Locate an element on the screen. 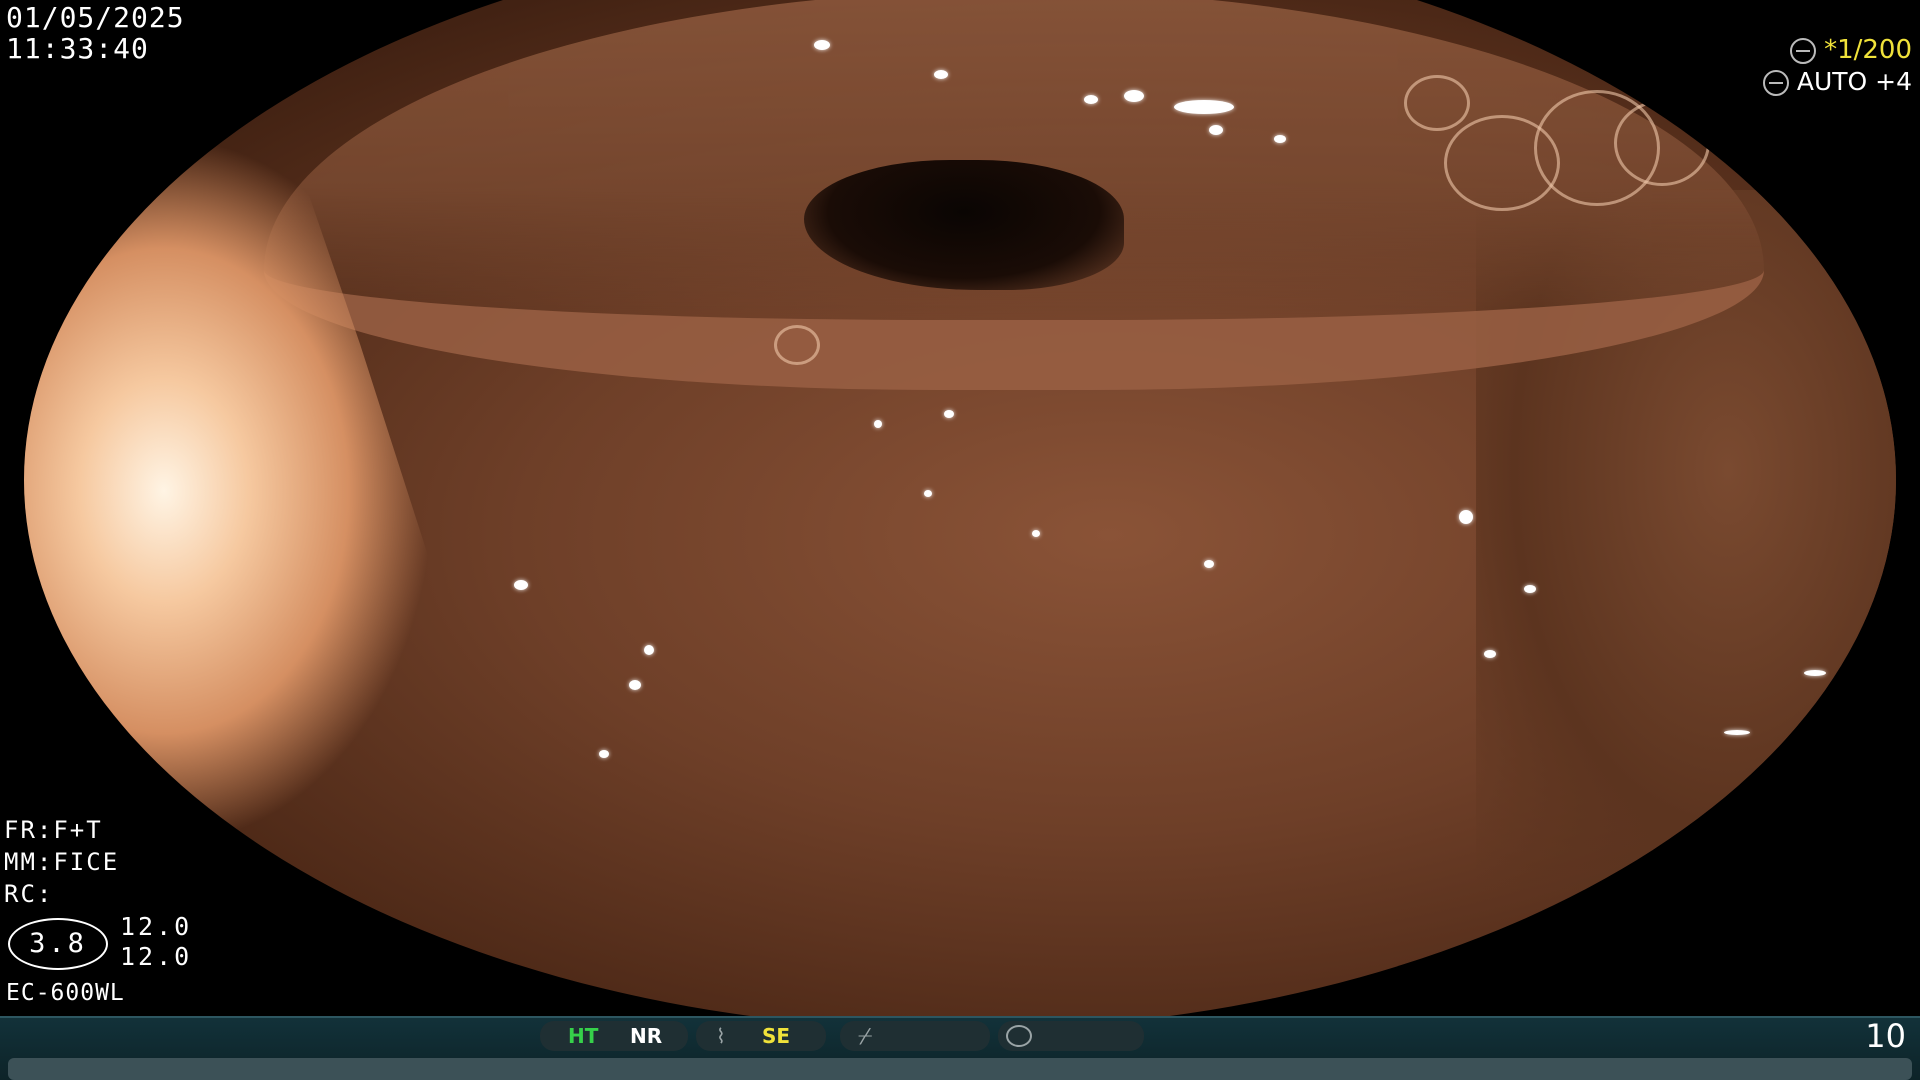 The image size is (1920, 1080). brightness-icon is located at coordinates (1775, 83).